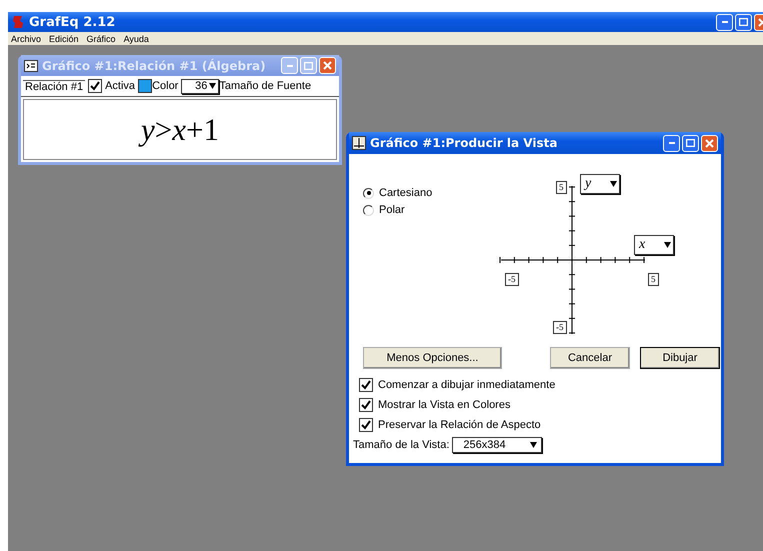 The image size is (763, 551). Describe the element at coordinates (464, 143) in the screenshot. I see `window-title: Gráfico #1:Producir la Vista` at that location.